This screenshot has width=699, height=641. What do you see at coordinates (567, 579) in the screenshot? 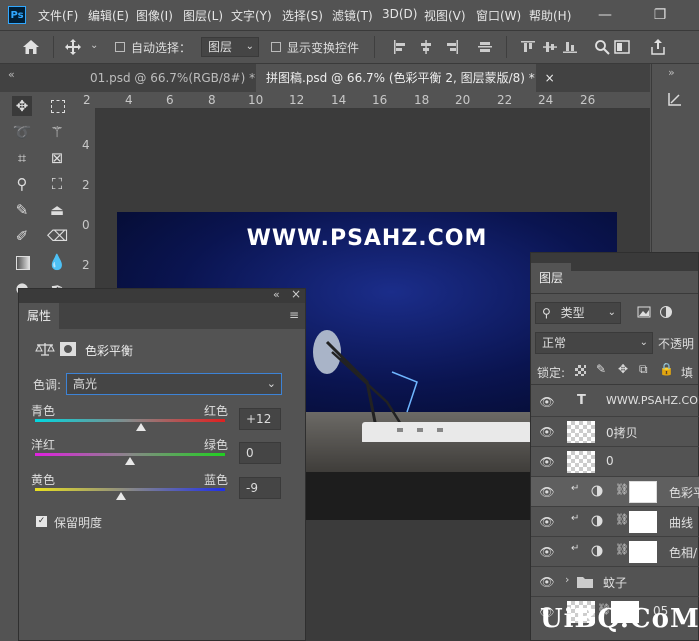
I see `chevron-right-icon: ›` at bounding box center [567, 579].